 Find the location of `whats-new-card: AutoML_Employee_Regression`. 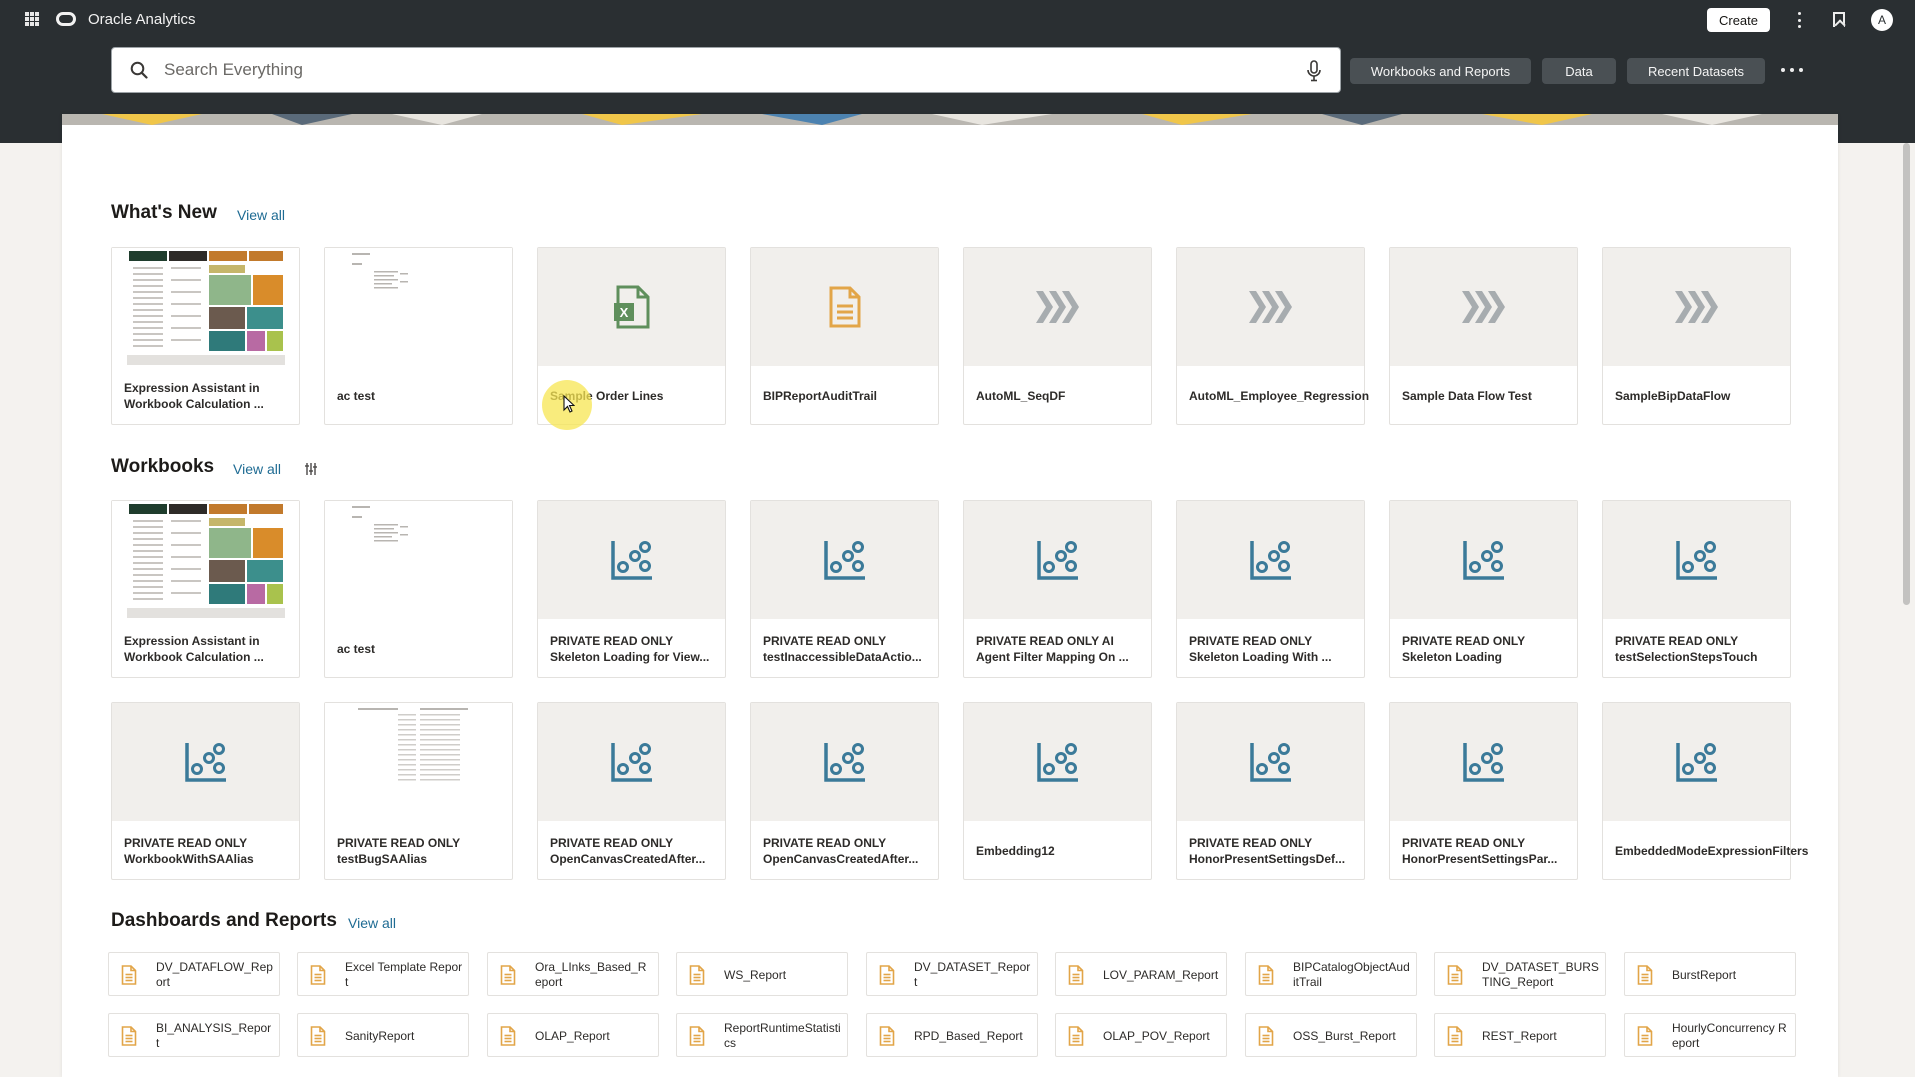

whats-new-card: AutoML_Employee_Regression is located at coordinates (1272, 336).